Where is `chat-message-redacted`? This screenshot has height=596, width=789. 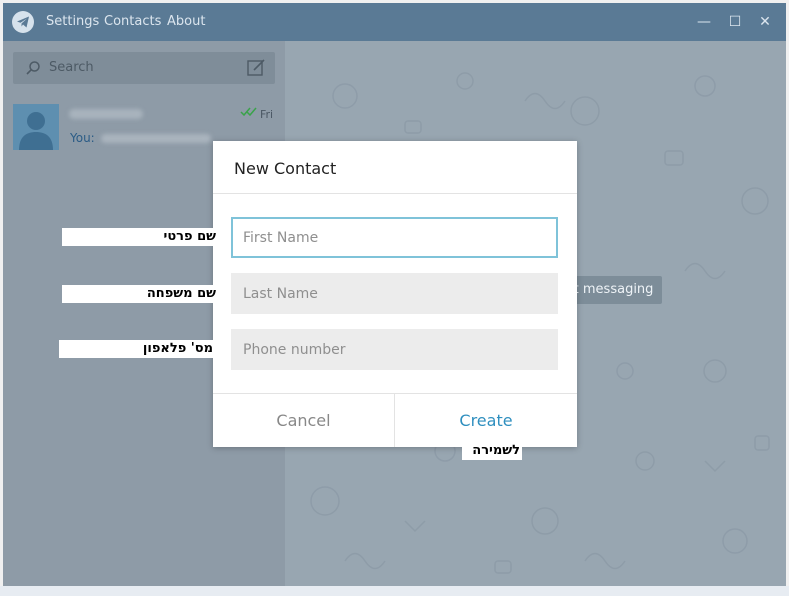 chat-message-redacted is located at coordinates (156, 138).